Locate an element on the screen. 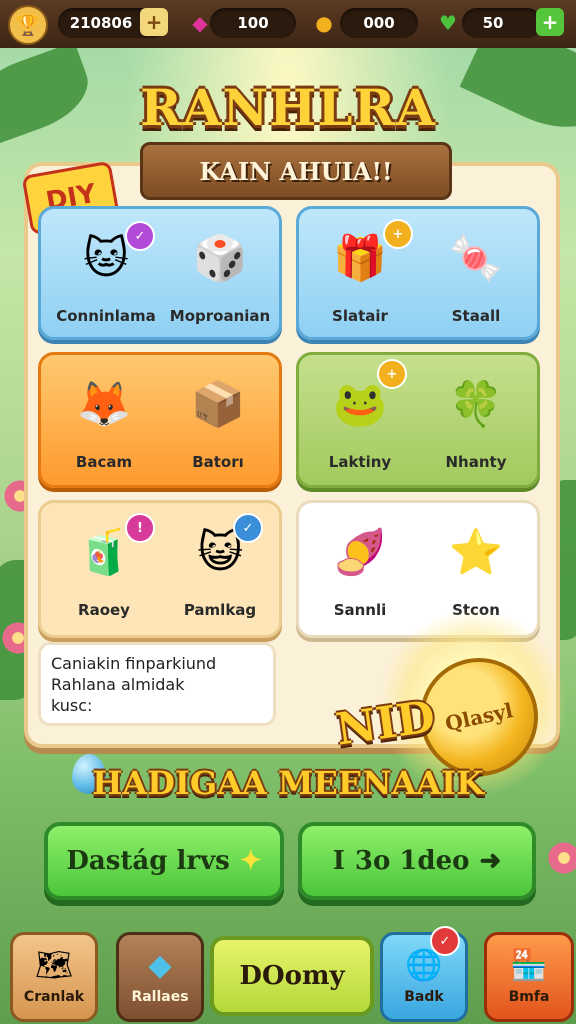 The image size is (576, 1024). secondary-action-prefix: I is located at coordinates (338, 861).